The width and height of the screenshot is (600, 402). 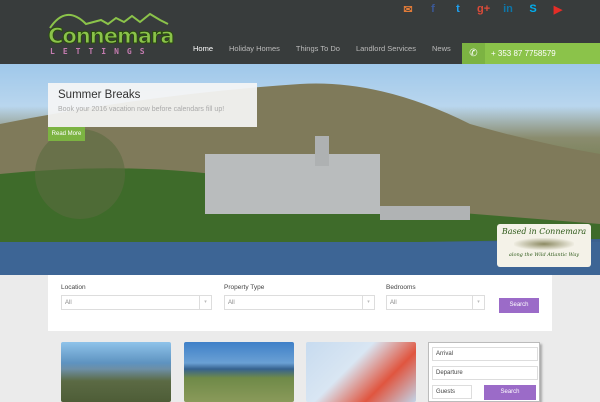 I want to click on location-value: All, so click(x=68, y=303).